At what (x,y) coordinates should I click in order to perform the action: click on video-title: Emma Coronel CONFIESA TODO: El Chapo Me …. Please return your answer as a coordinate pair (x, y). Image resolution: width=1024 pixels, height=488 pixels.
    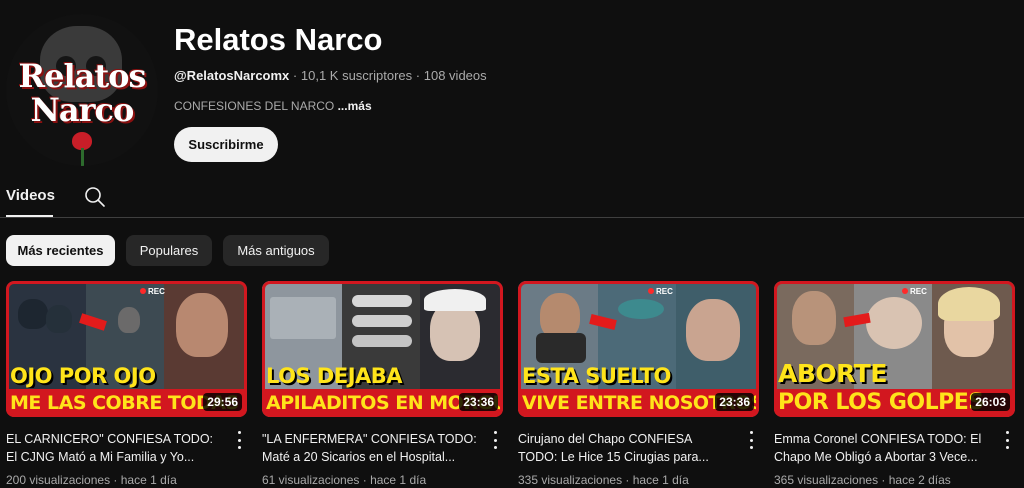
    Looking at the image, I should click on (883, 448).